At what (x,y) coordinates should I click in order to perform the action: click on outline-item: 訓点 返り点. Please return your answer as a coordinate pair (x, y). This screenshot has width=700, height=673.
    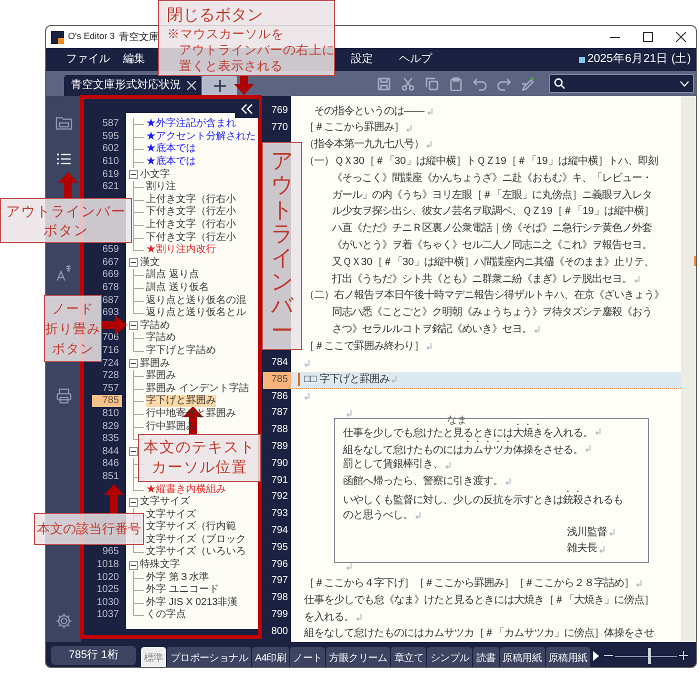
    Looking at the image, I should click on (172, 275).